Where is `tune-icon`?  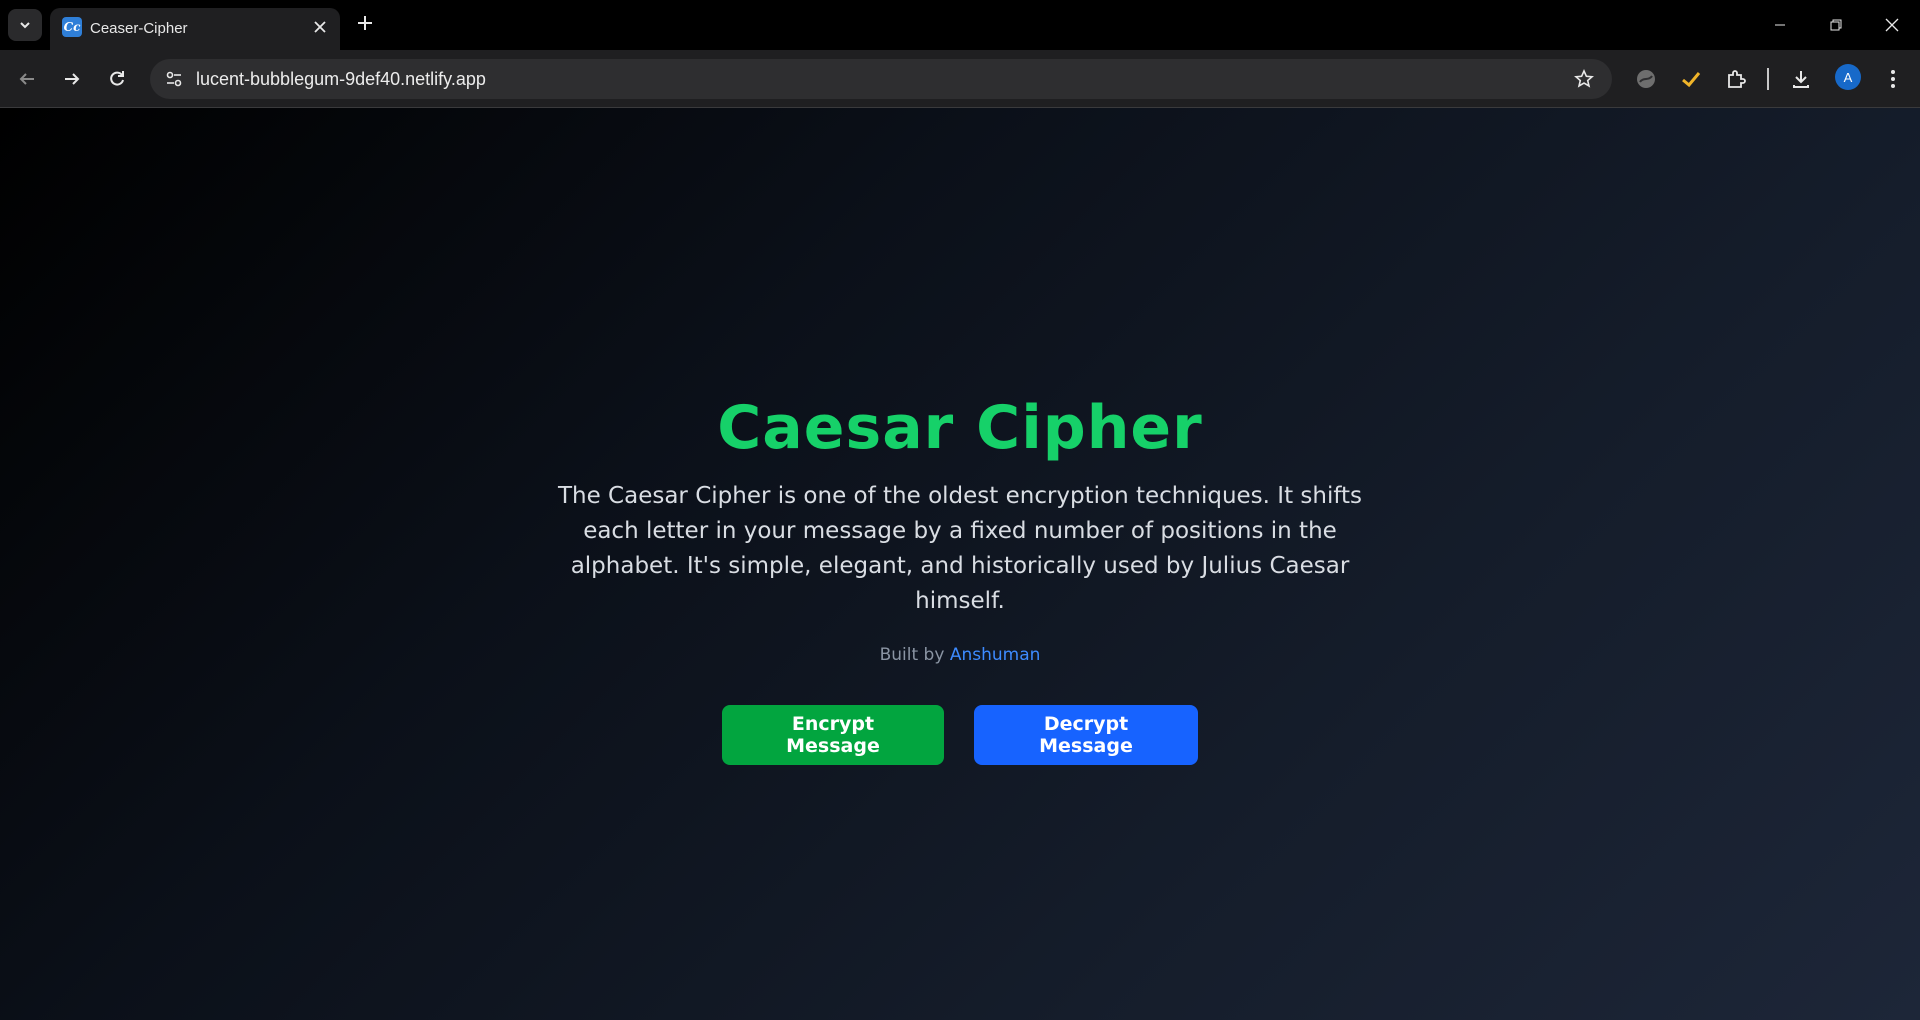 tune-icon is located at coordinates (174, 79).